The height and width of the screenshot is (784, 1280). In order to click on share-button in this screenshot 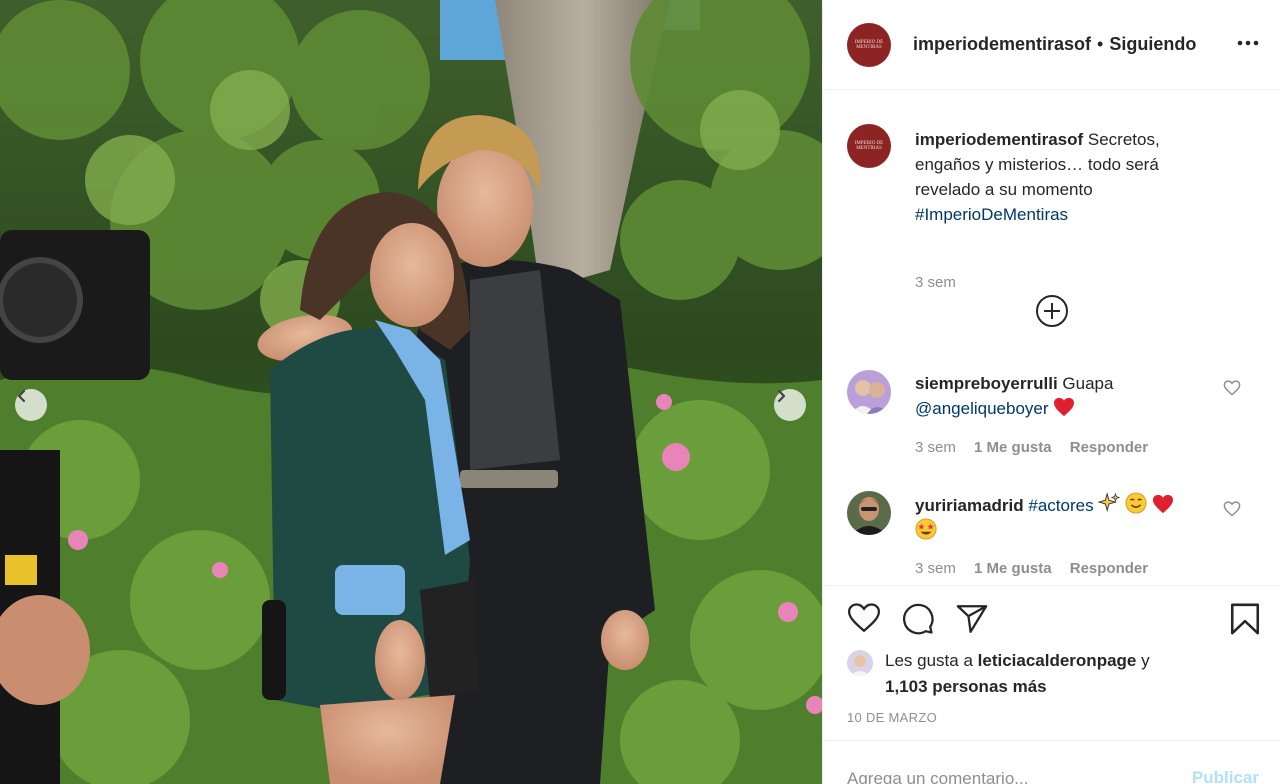, I will do `click(972, 621)`.